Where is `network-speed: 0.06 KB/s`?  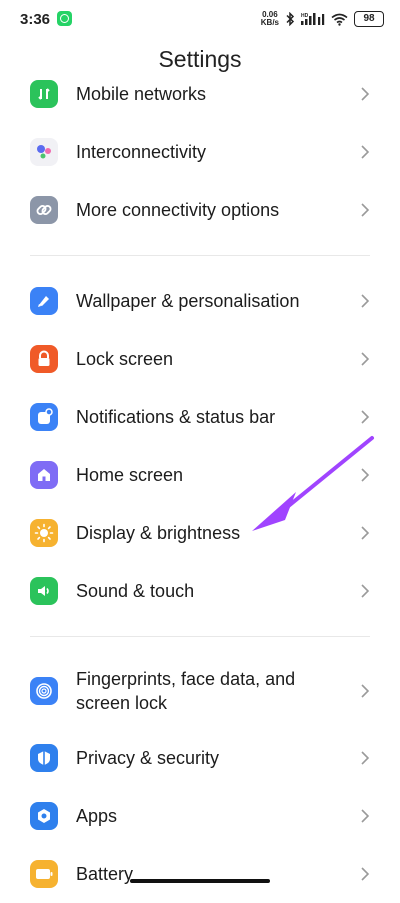 network-speed: 0.06 KB/s is located at coordinates (269, 18).